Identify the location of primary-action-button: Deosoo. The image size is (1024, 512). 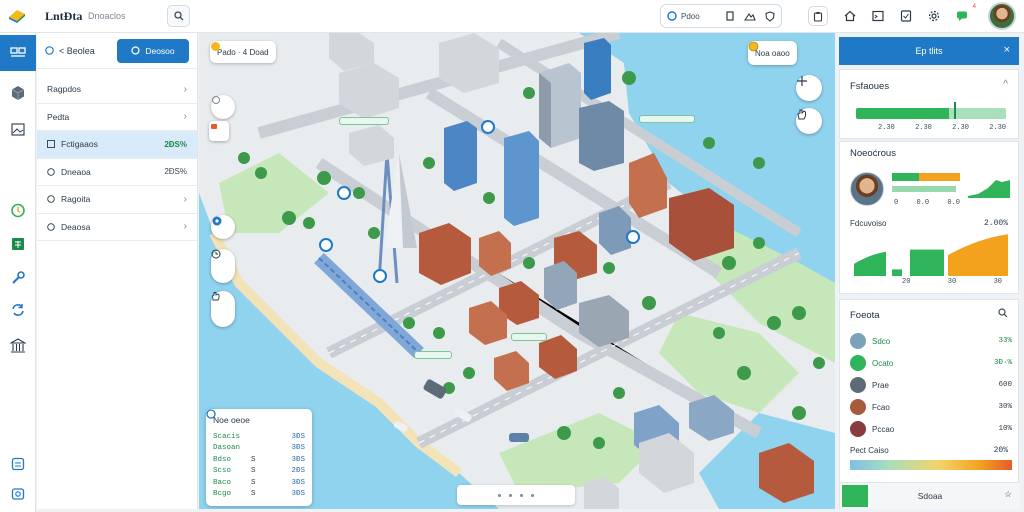
(153, 50).